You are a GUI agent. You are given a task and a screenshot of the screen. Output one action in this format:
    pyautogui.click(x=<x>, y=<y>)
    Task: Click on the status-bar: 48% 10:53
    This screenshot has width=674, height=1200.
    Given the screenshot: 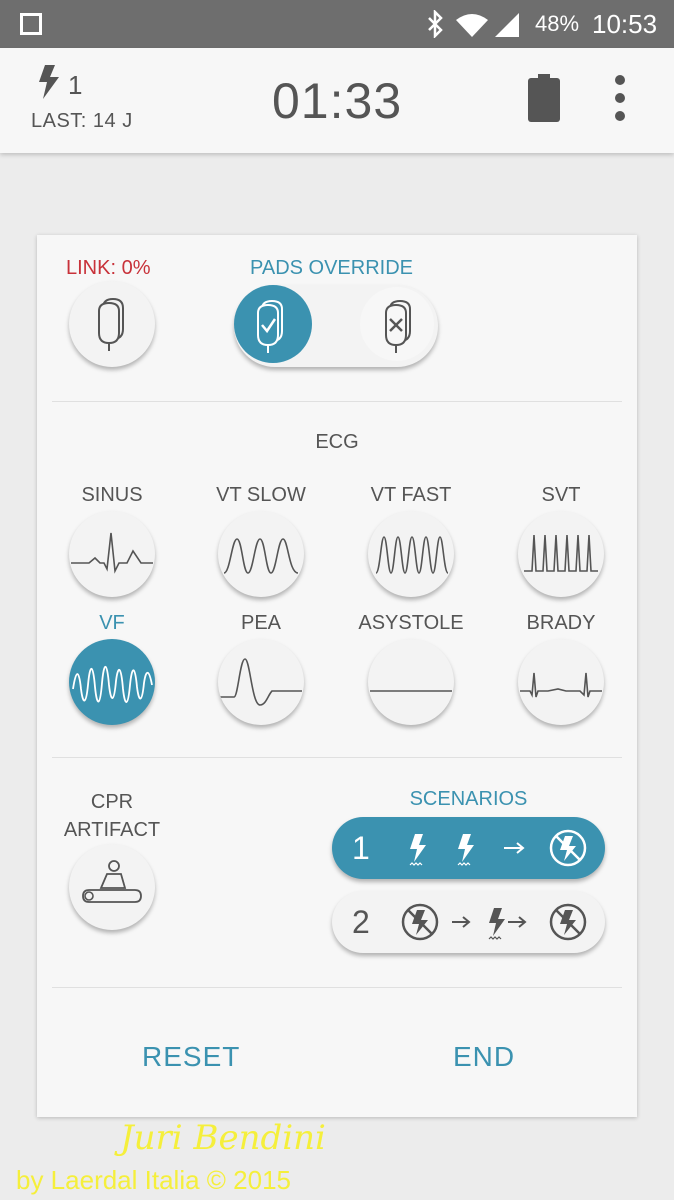 What is the action you would take?
    pyautogui.click(x=337, y=24)
    